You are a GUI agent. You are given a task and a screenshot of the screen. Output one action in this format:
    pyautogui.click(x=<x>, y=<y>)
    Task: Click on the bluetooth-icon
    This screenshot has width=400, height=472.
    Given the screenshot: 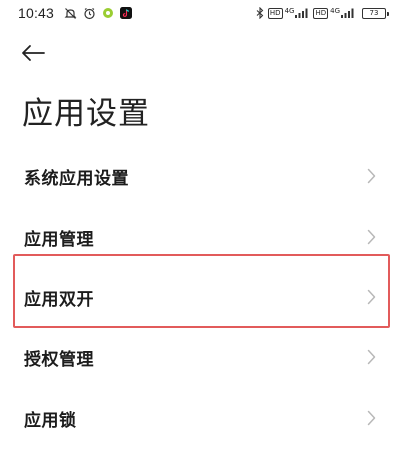 What is the action you would take?
    pyautogui.click(x=260, y=13)
    